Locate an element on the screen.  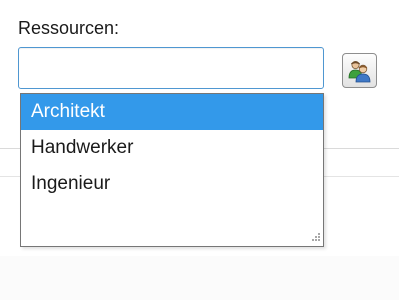
option-architekt: Architekt is located at coordinates (172, 112).